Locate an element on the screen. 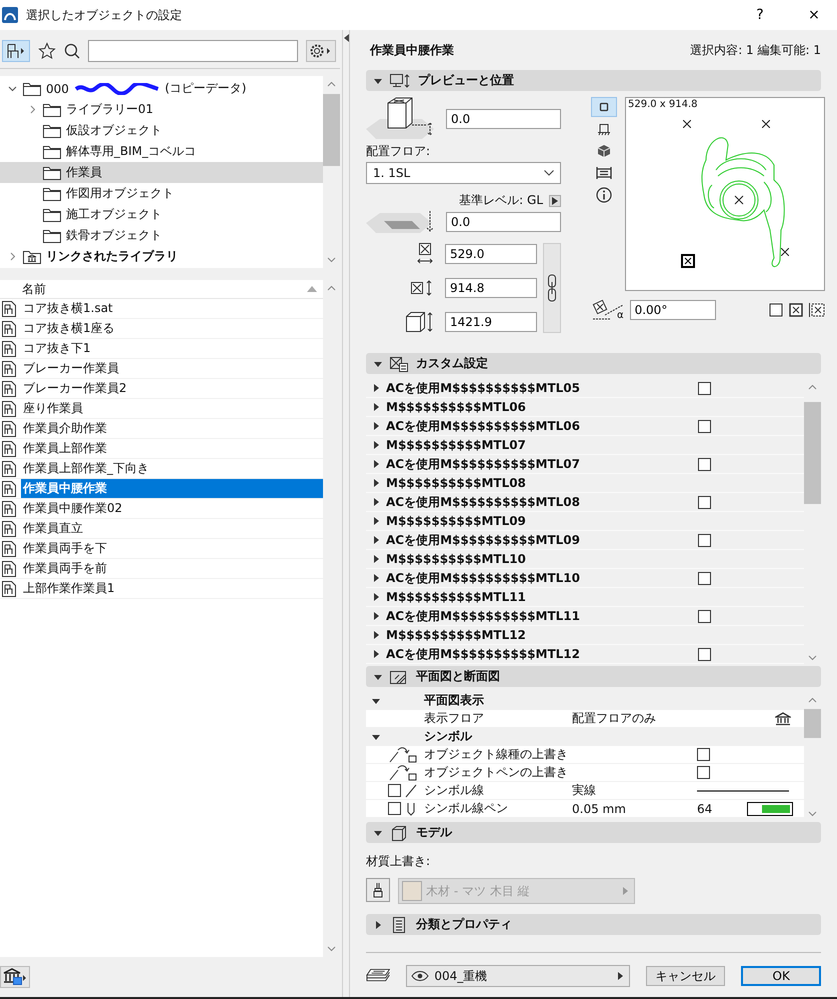 This screenshot has height=999, width=837. tree-item: 000 (コピーデータ) is located at coordinates (161, 88).